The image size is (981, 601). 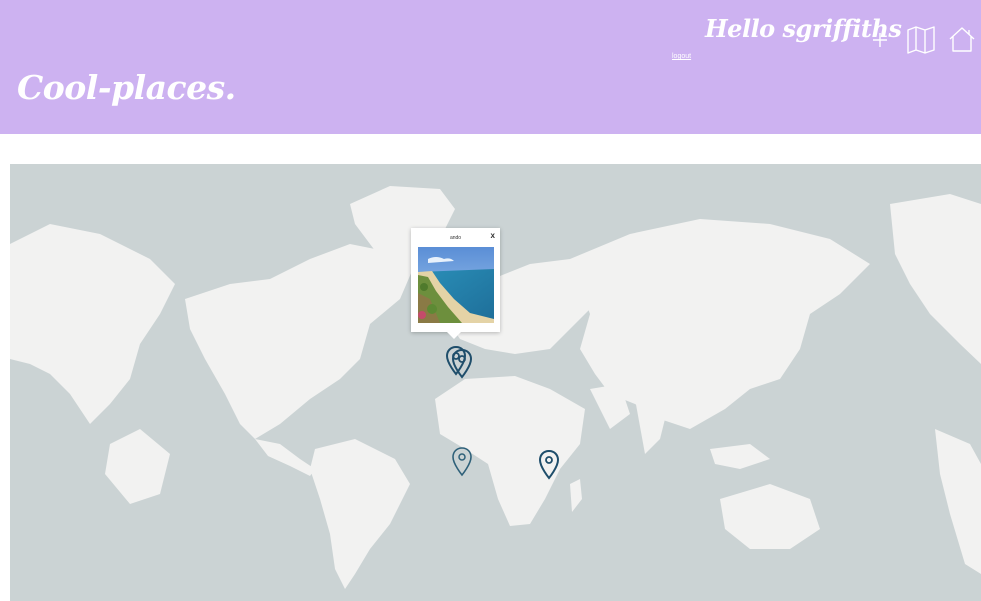 I want to click on place-popup: ando x, so click(x=455, y=283).